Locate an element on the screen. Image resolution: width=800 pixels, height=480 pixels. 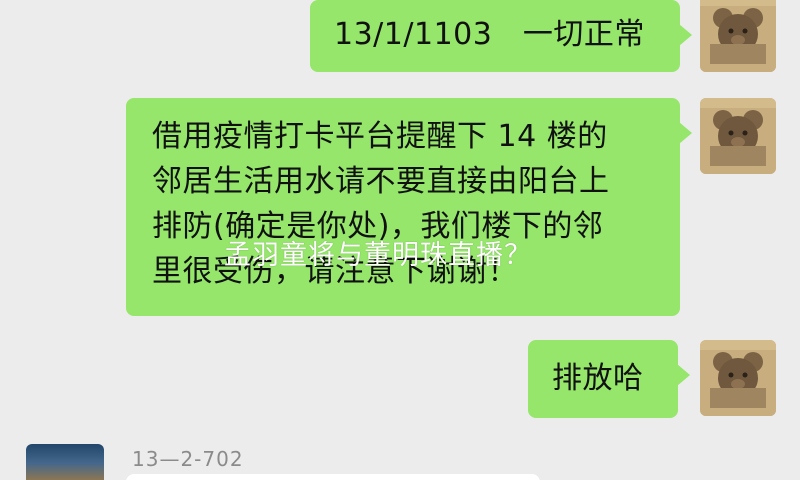
sender-name: 13—2-702 is located at coordinates (188, 459).